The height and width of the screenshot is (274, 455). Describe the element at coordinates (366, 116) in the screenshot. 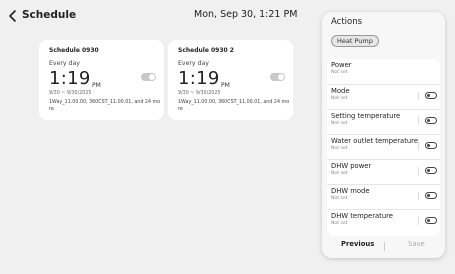

I see `action-item-label: Setting temperature` at that location.